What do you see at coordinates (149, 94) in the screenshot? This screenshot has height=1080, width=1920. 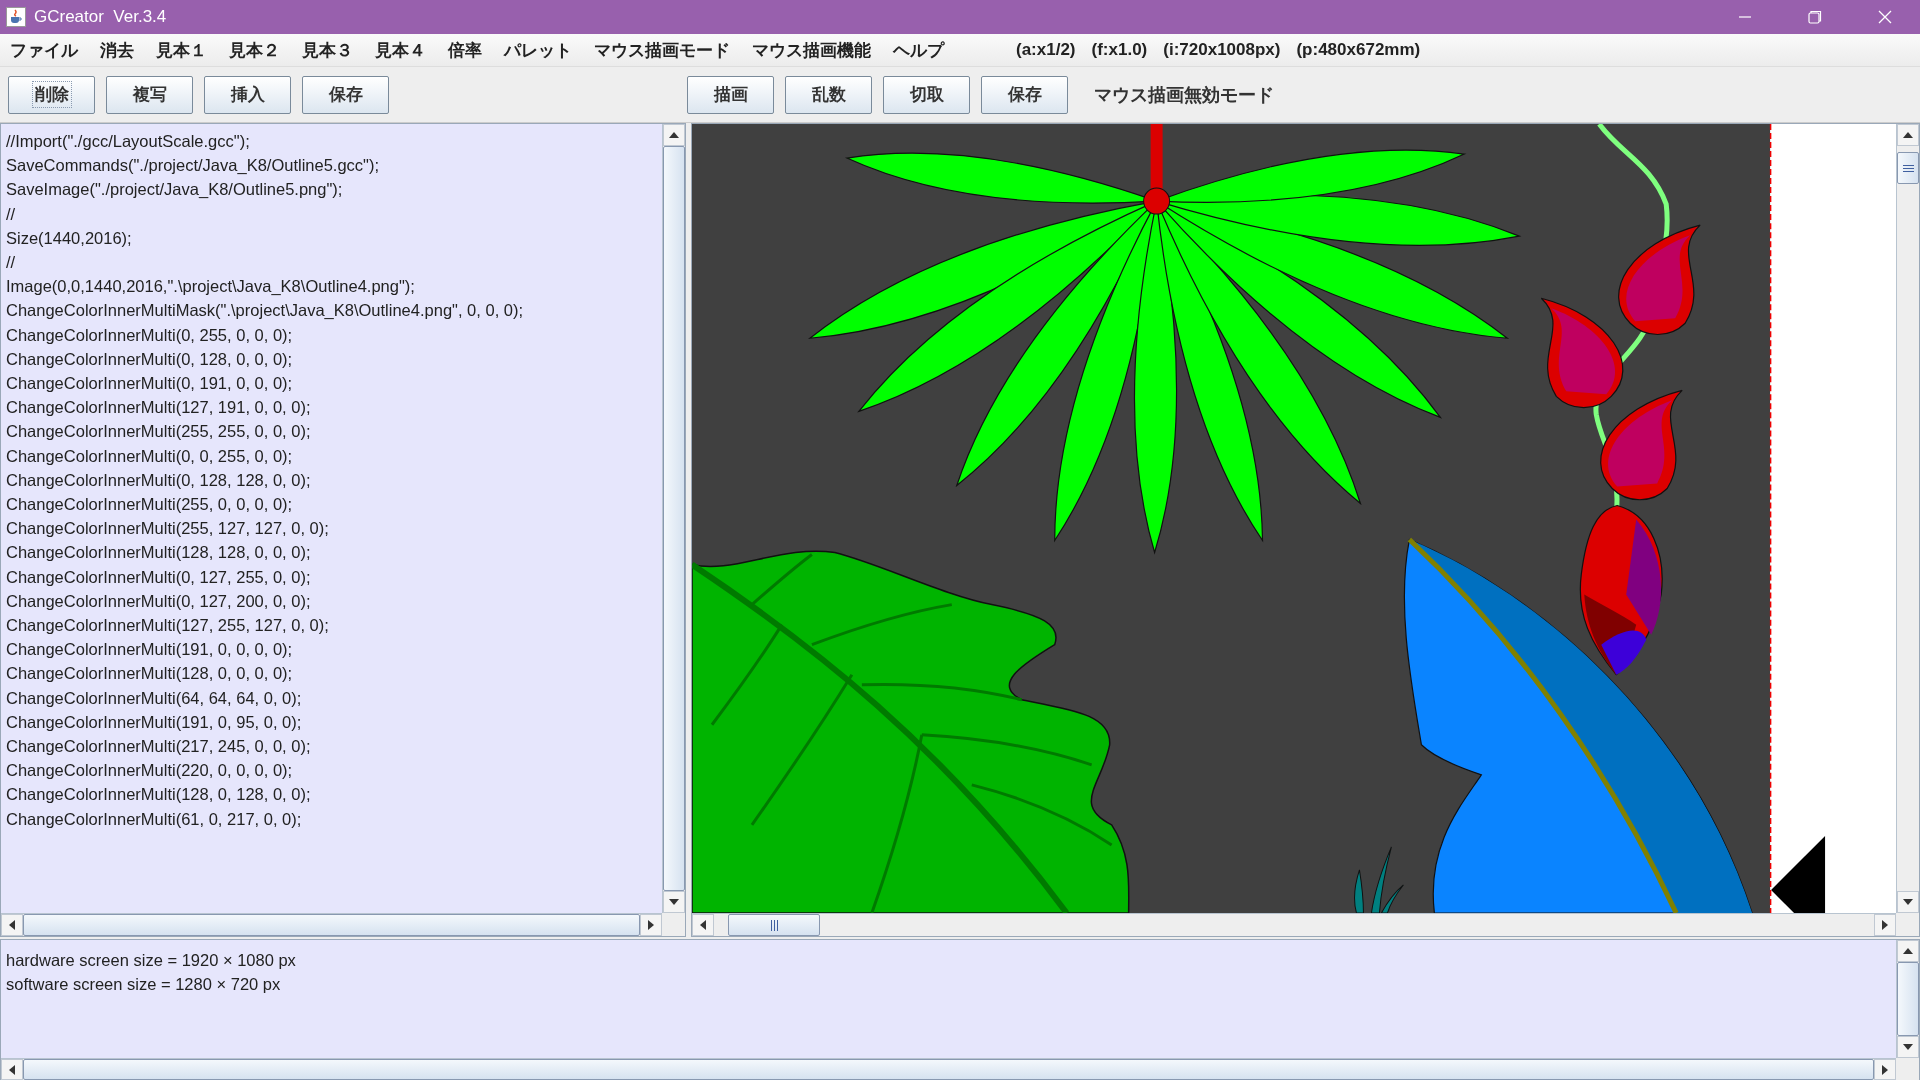 I see `toolbar-button: 複写` at bounding box center [149, 94].